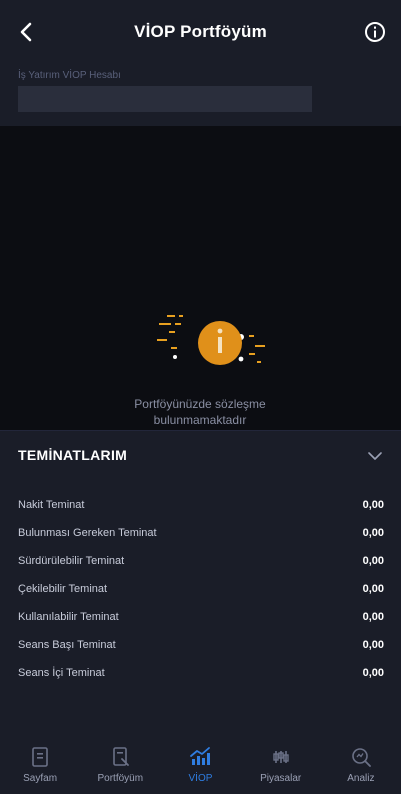  What do you see at coordinates (281, 778) in the screenshot?
I see `tab-label: Piyasalar` at bounding box center [281, 778].